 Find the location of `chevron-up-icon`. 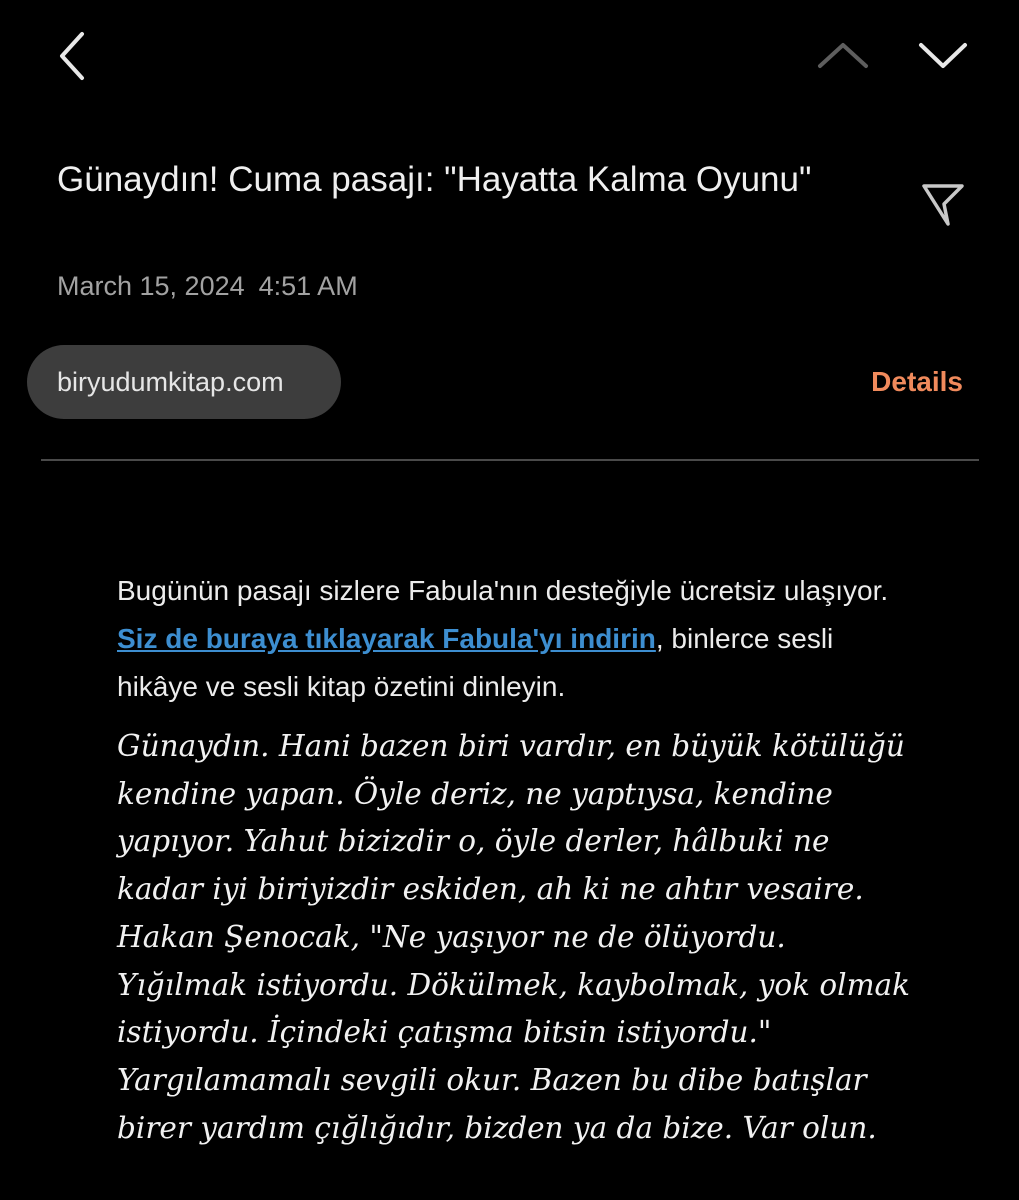

chevron-up-icon is located at coordinates (843, 55).